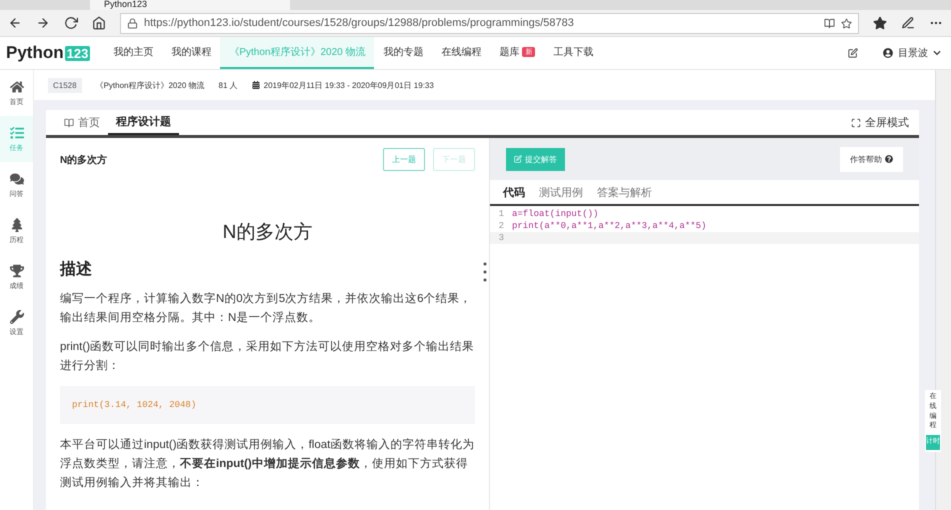  Describe the element at coordinates (461, 53) in the screenshot. I see `nav-item: 在线编程` at that location.